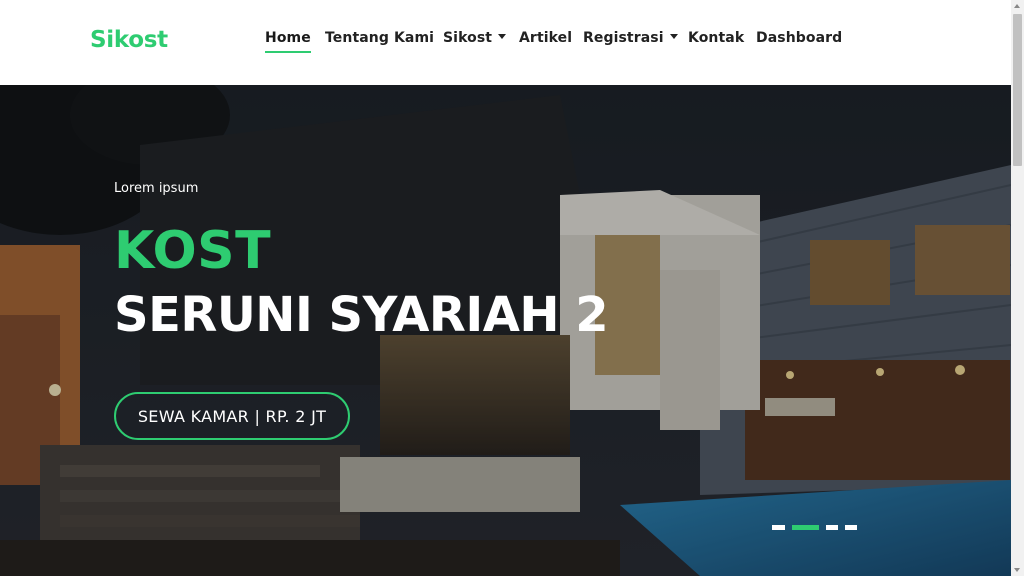  What do you see at coordinates (193, 251) in the screenshot?
I see `hero-title-kost: KOST` at bounding box center [193, 251].